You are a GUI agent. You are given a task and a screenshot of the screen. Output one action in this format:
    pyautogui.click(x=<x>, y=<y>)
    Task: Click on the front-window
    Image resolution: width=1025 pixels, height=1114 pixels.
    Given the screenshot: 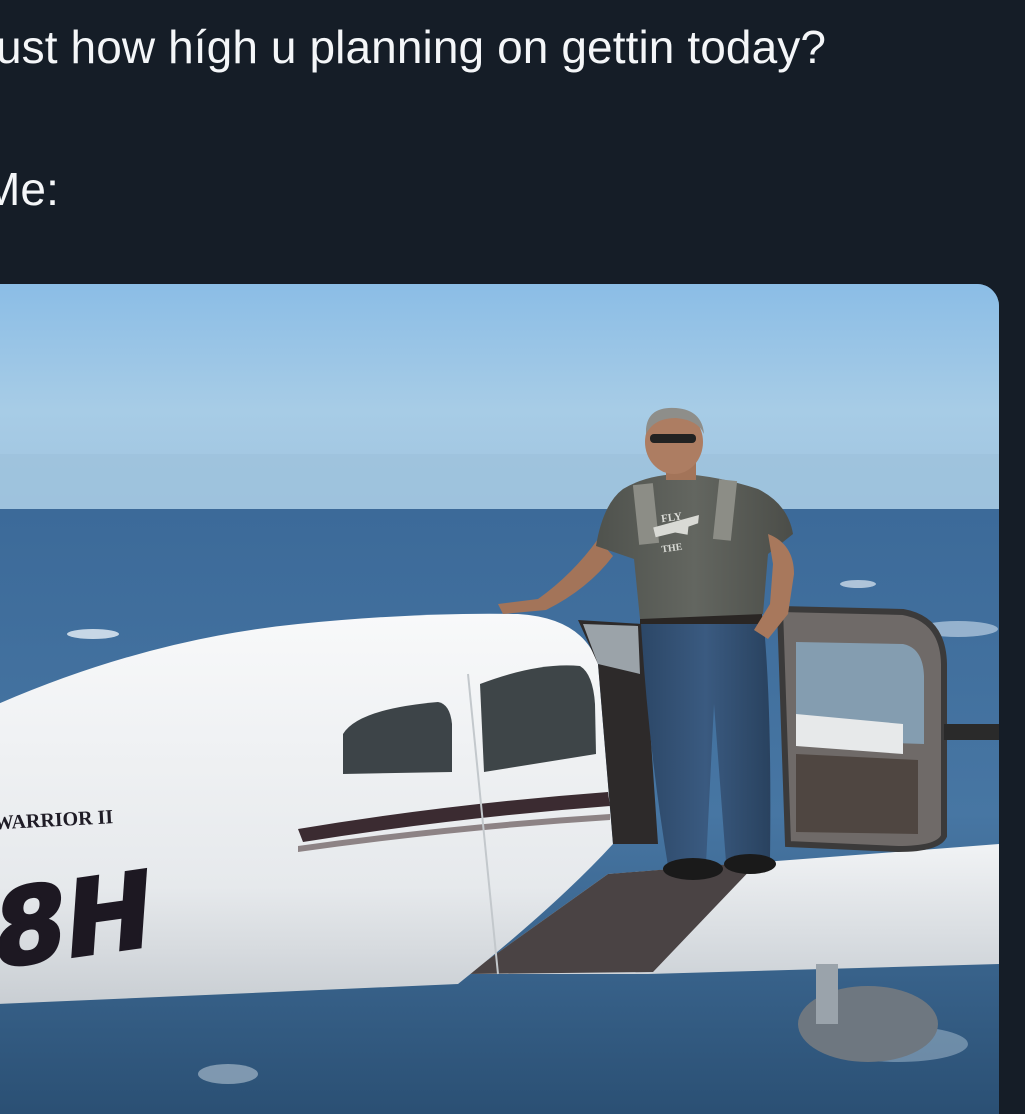 What is the action you would take?
    pyautogui.click(x=538, y=718)
    